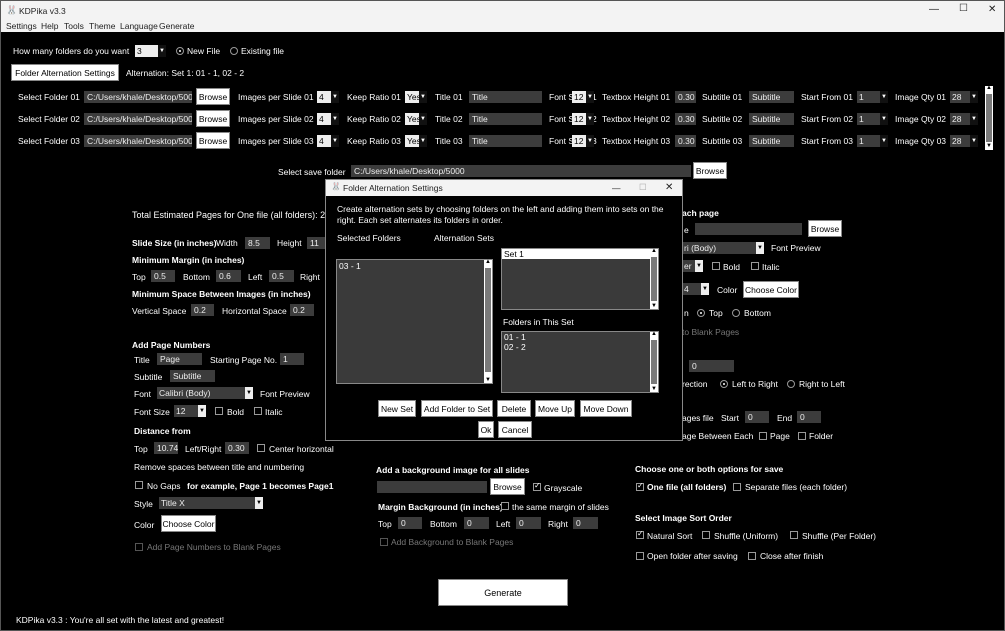  I want to click on right-end-input: 0, so click(809, 417).